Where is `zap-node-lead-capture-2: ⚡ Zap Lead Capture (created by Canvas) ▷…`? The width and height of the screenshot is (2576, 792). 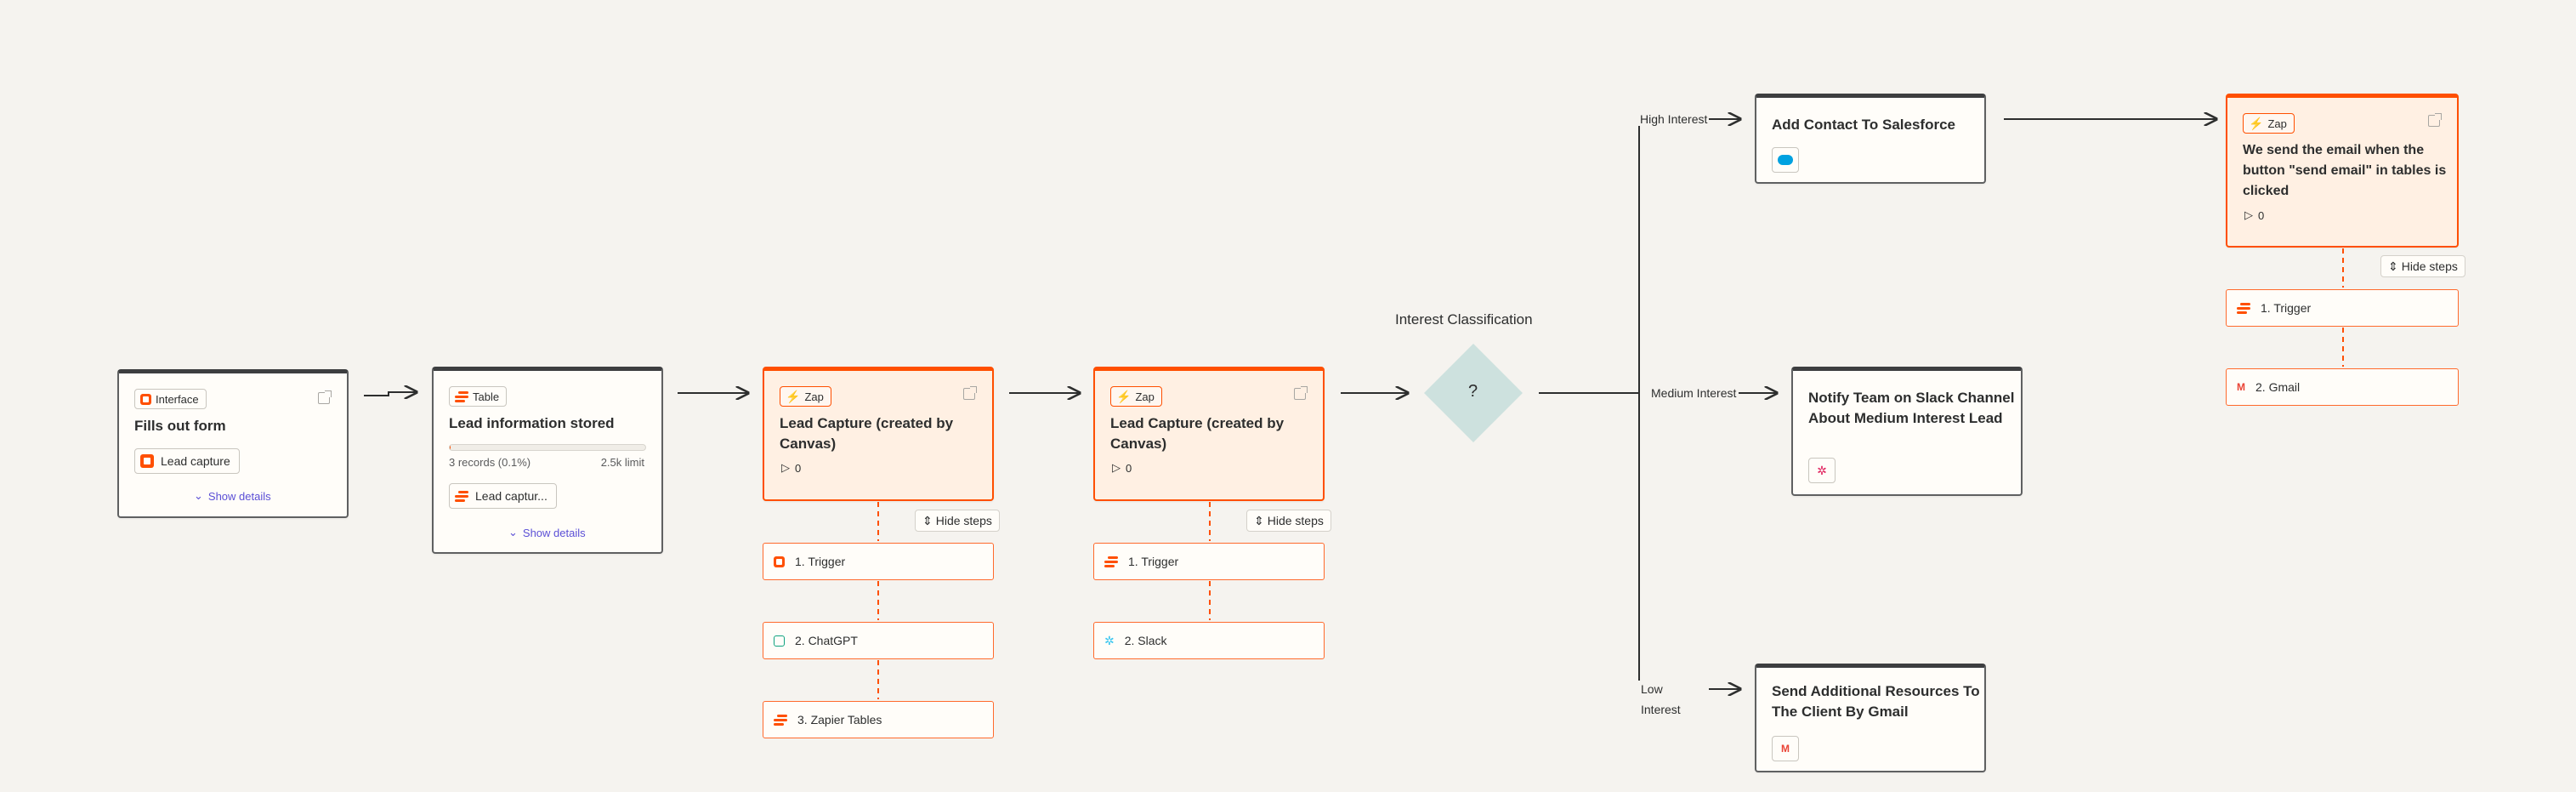 zap-node-lead-capture-2: ⚡ Zap Lead Capture (created by Canvas) ▷… is located at coordinates (1209, 434).